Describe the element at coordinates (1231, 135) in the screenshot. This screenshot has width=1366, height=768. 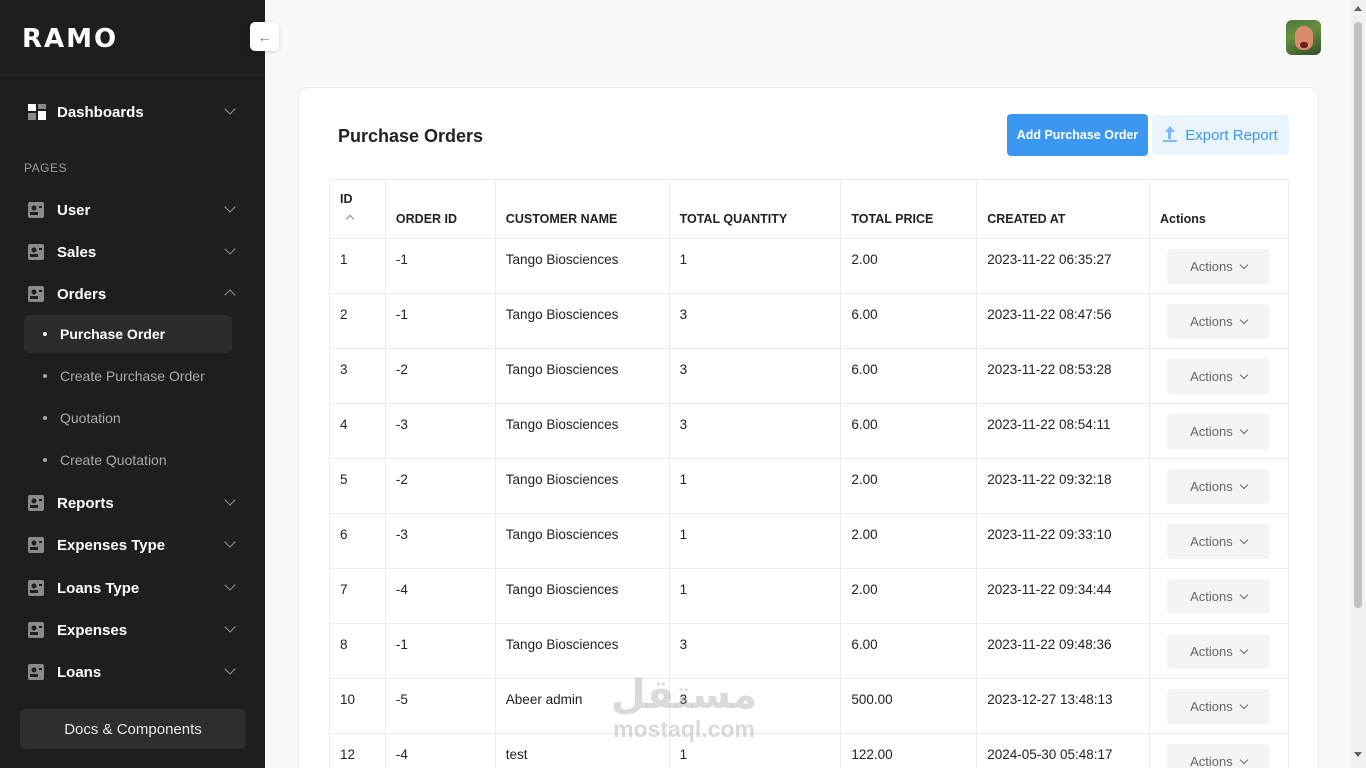
I see `export-report-label: Export Report` at that location.